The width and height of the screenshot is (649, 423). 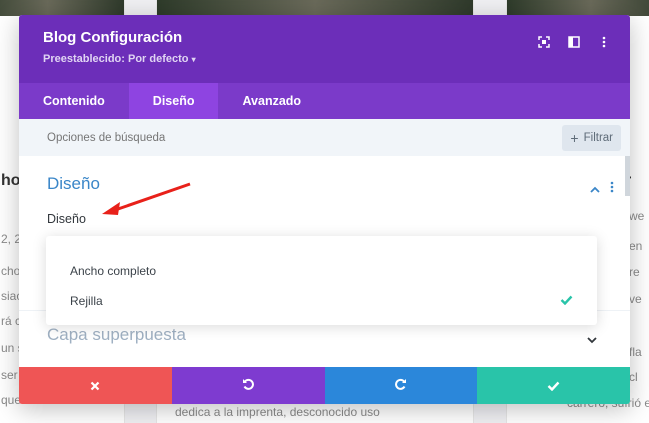 I want to click on scrollbar, so click(x=627, y=176).